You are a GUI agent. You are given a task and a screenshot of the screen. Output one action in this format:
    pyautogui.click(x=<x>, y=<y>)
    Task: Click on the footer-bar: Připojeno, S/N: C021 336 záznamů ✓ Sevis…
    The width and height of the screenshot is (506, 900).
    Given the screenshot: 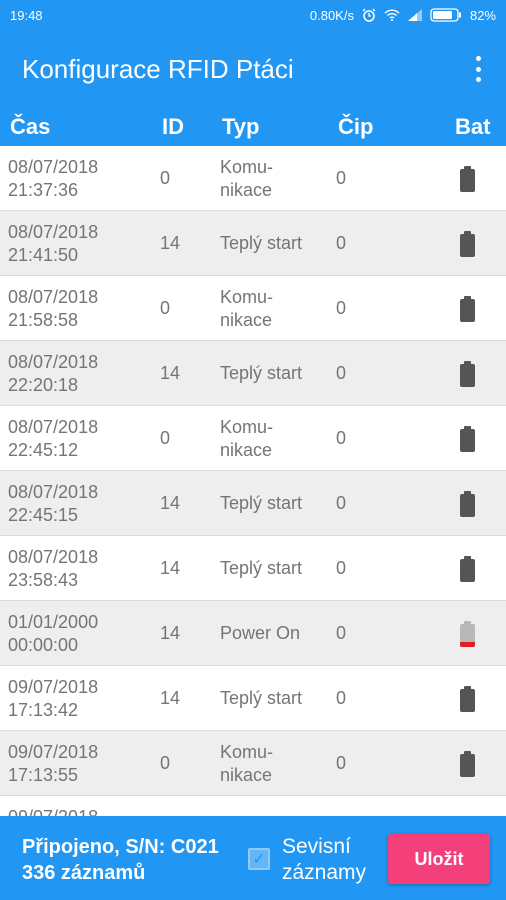 What is the action you would take?
    pyautogui.click(x=253, y=858)
    